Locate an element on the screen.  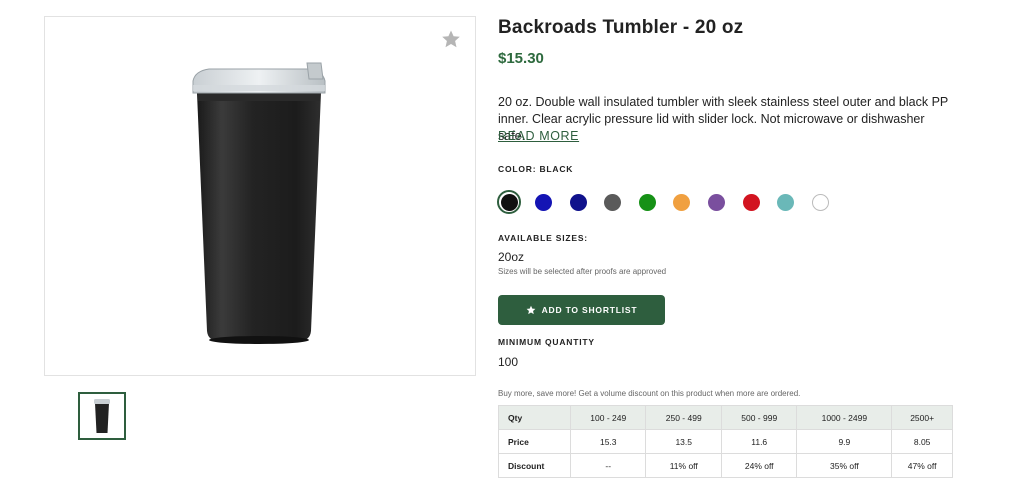
color-swatch-blue is located at coordinates (544, 202).